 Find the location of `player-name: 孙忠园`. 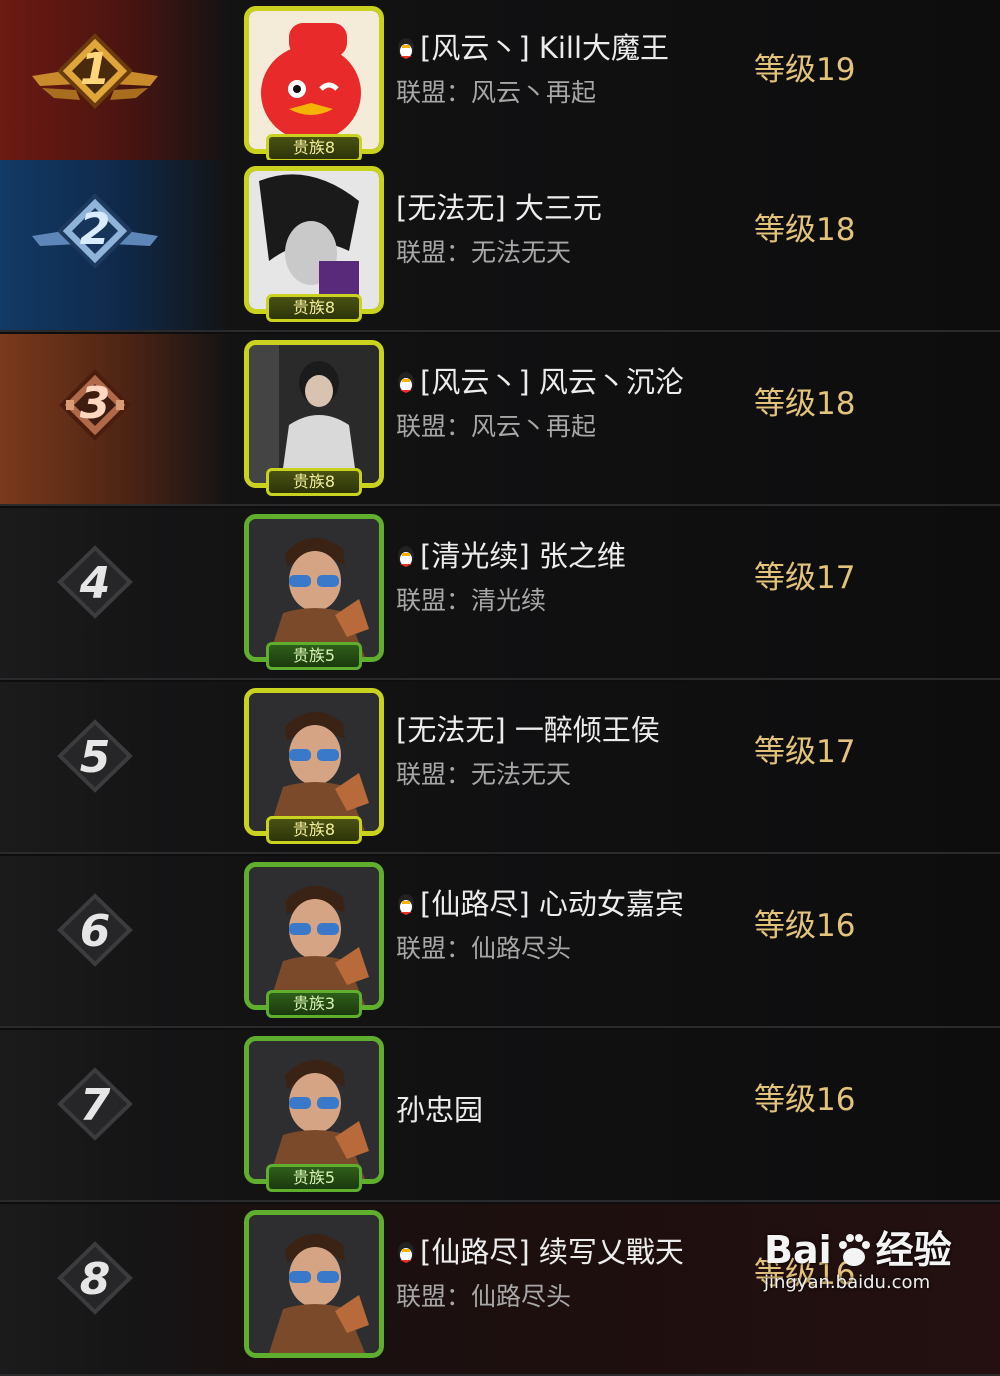

player-name: 孙忠园 is located at coordinates (566, 1110).